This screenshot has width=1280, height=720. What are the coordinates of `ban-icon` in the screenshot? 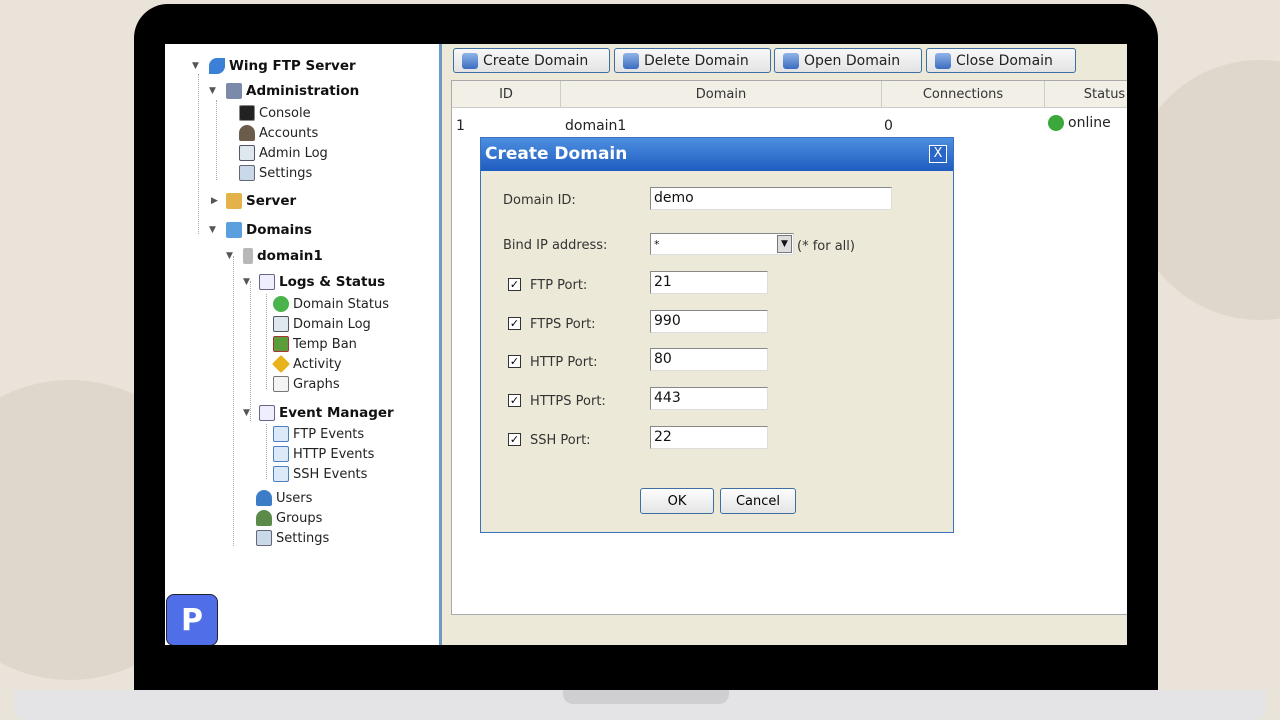 It's located at (281, 344).